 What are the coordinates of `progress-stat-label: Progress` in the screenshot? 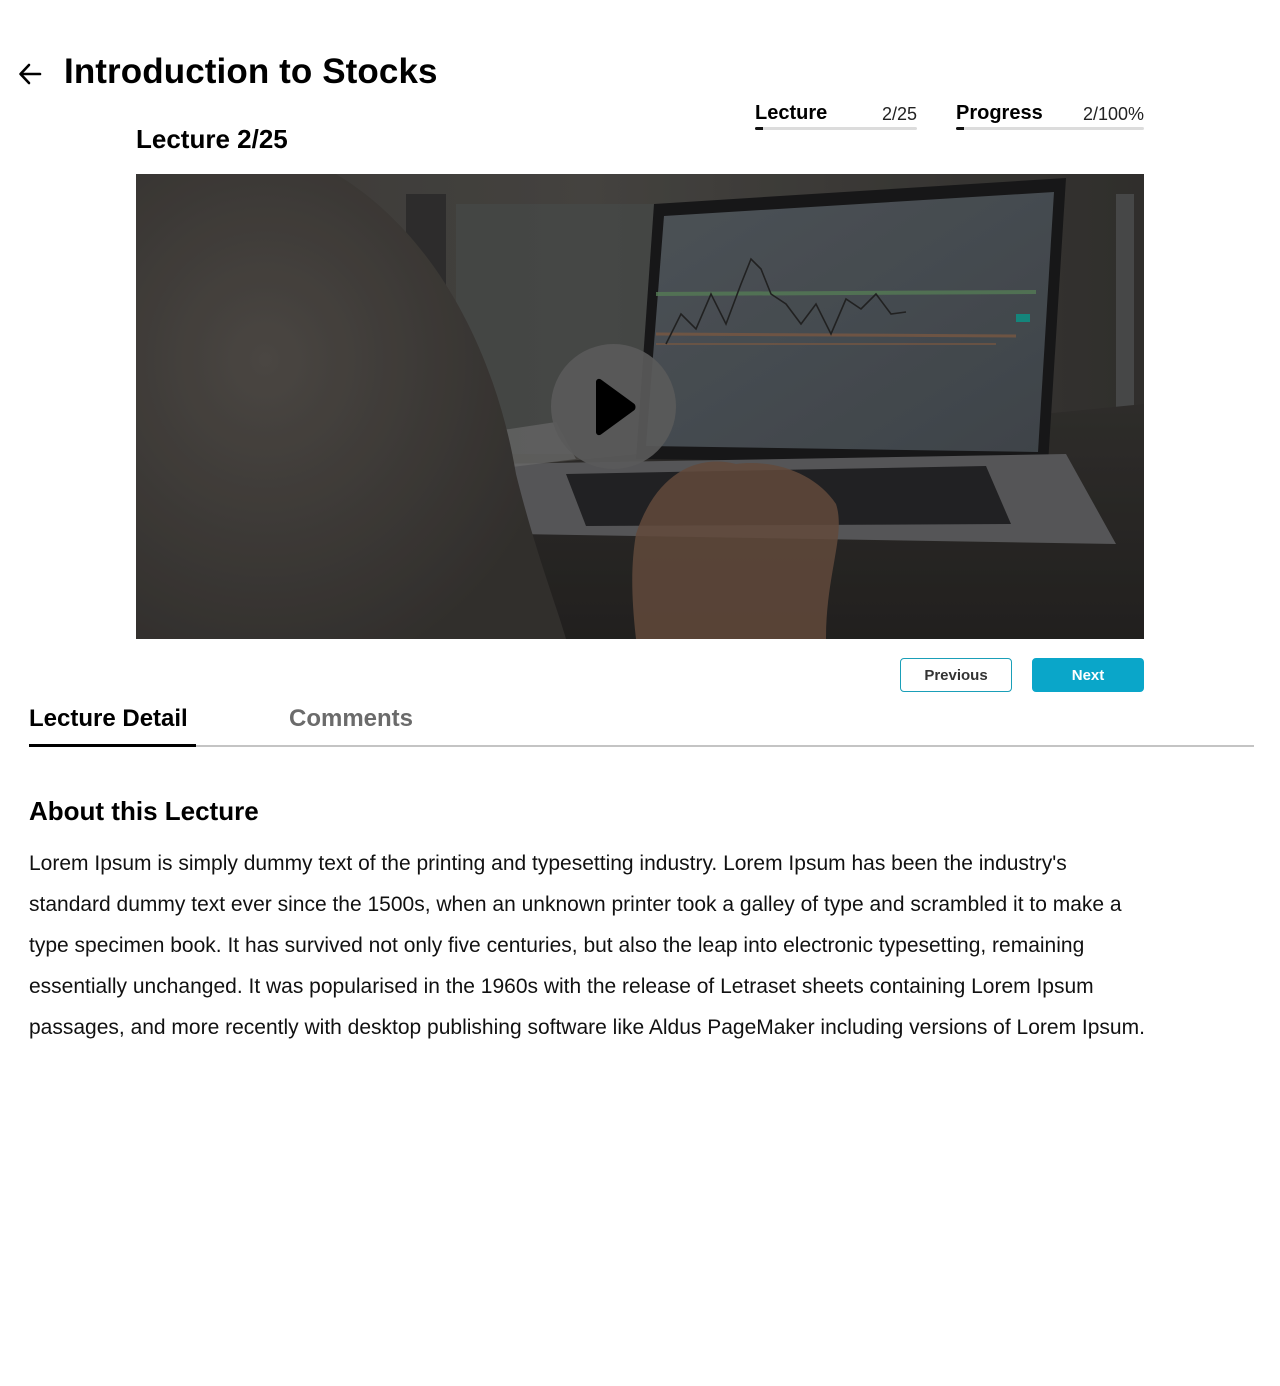 It's located at (999, 113).